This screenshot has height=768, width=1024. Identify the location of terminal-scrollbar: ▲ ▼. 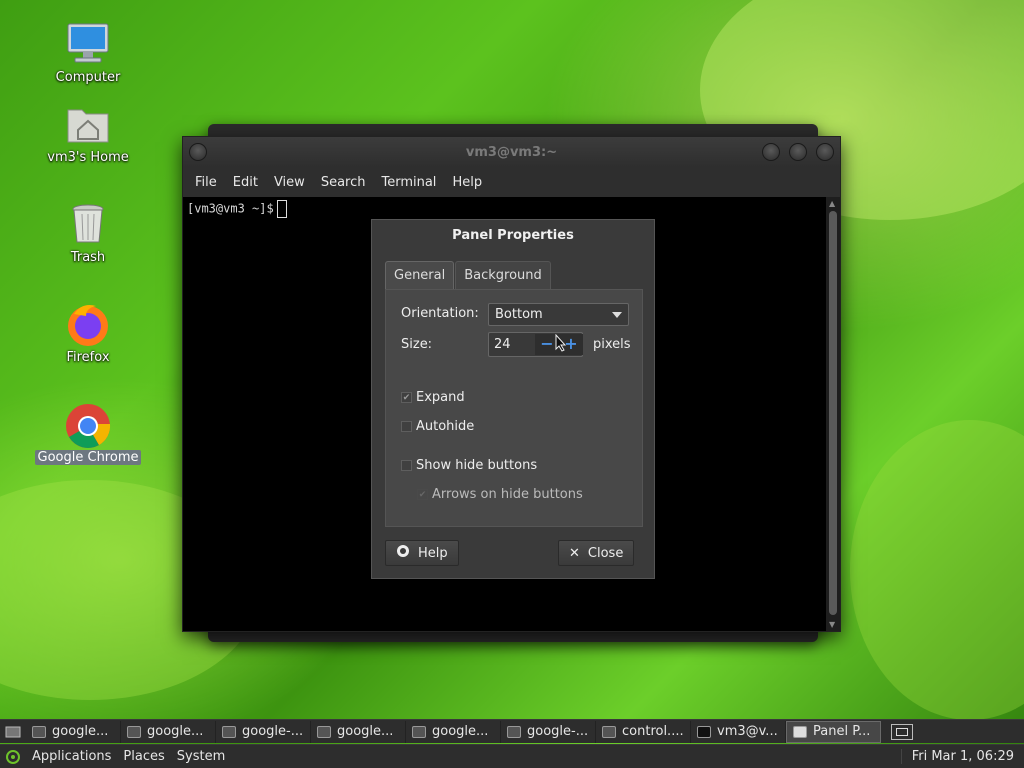
(833, 414).